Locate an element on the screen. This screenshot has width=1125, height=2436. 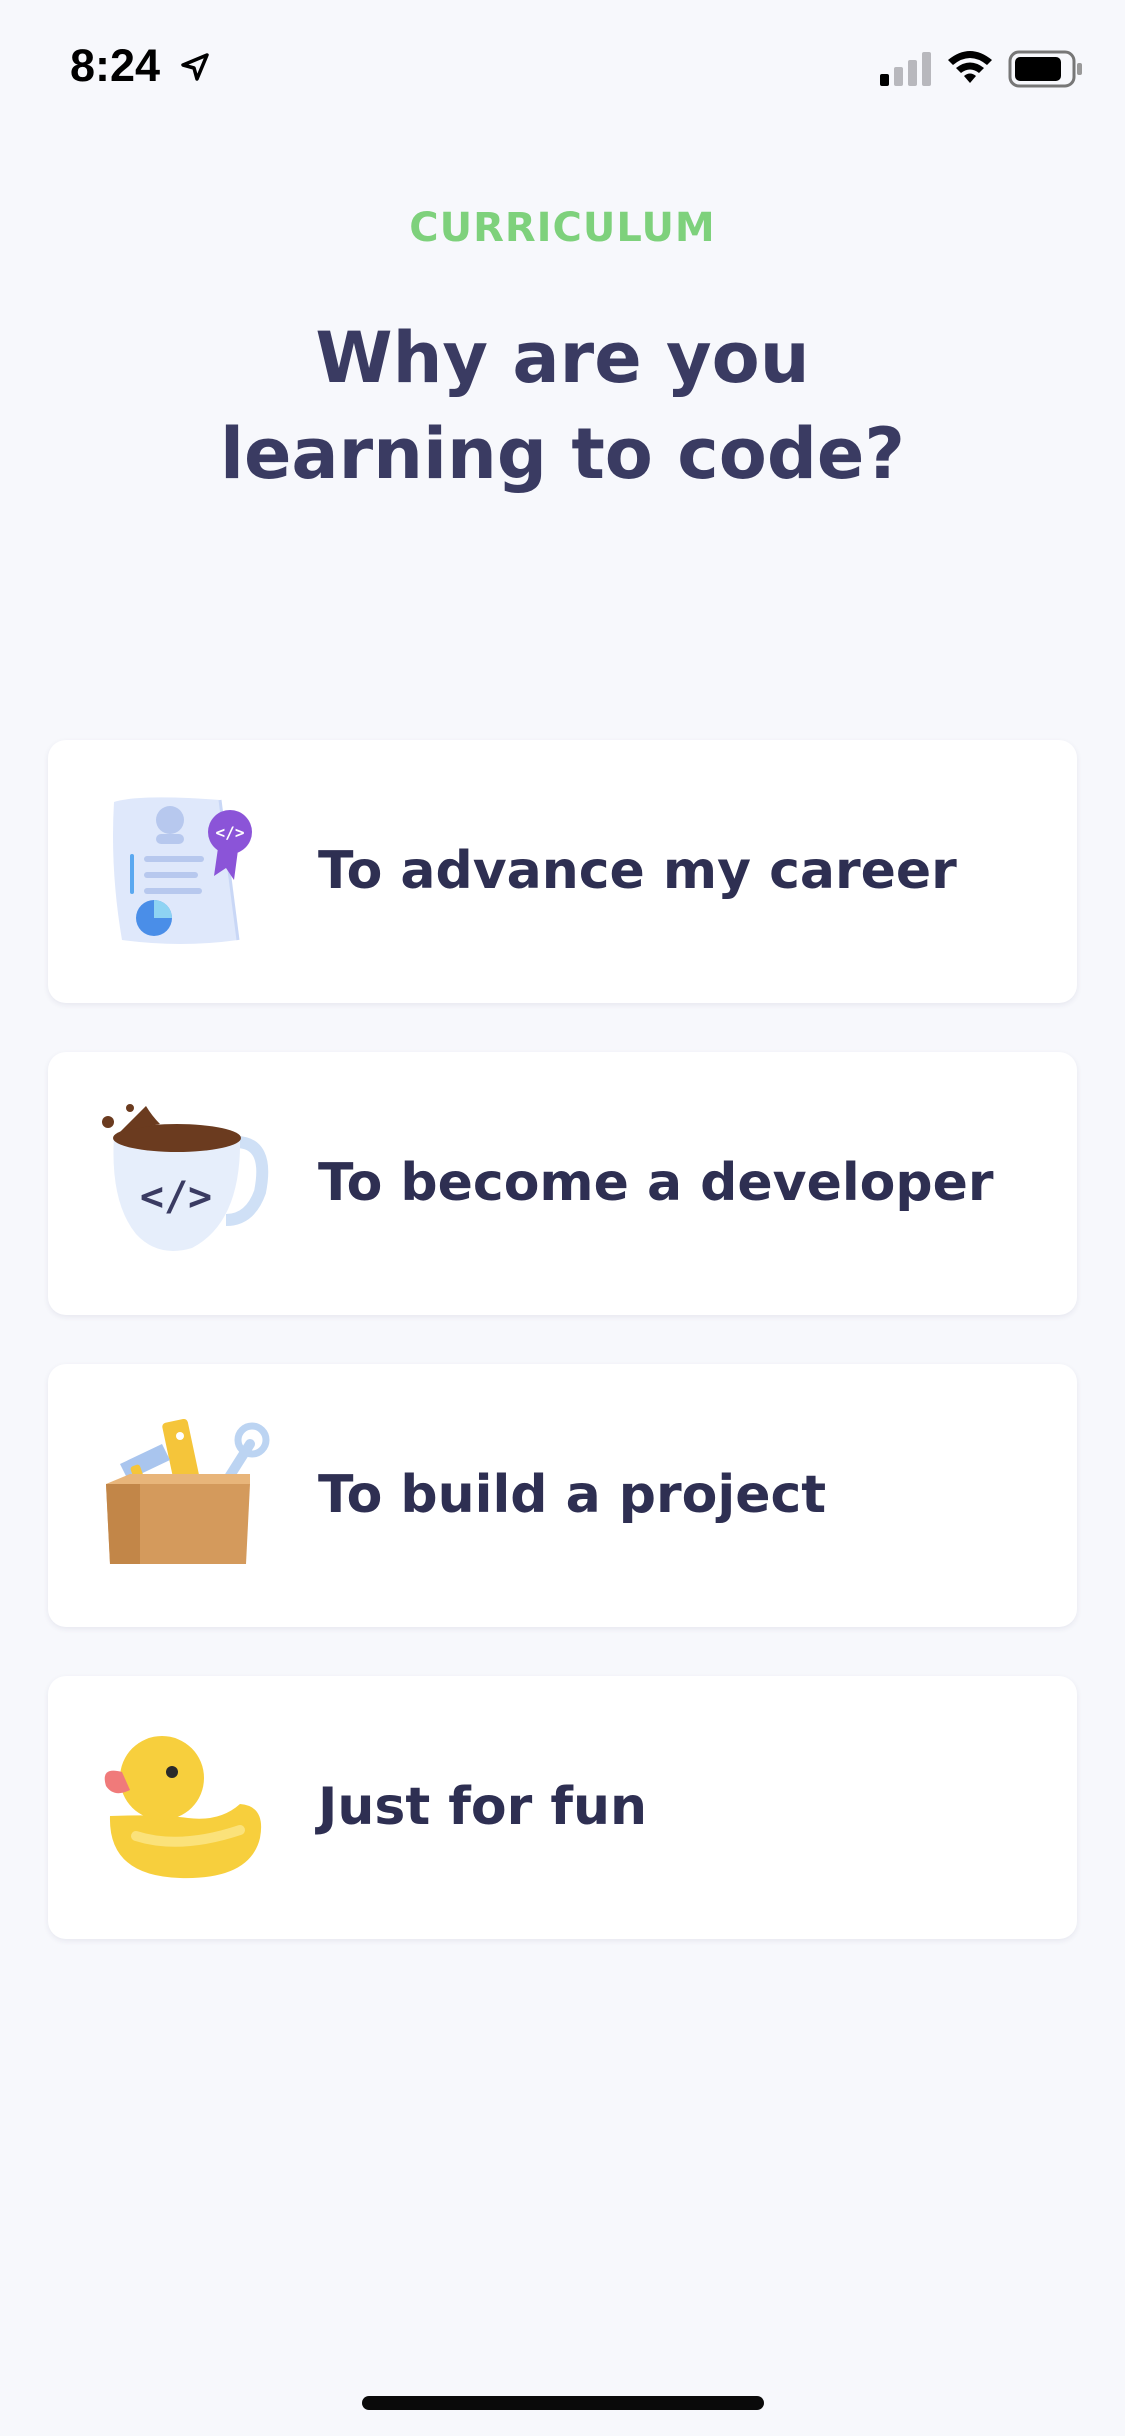
option-card-just-for-fun: Just for fun is located at coordinates (562, 1807).